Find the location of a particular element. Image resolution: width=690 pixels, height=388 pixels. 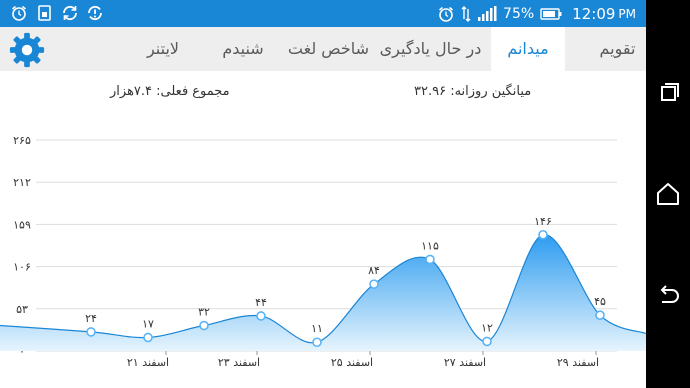

tab-learning: در حال یادگیری is located at coordinates (430, 49).